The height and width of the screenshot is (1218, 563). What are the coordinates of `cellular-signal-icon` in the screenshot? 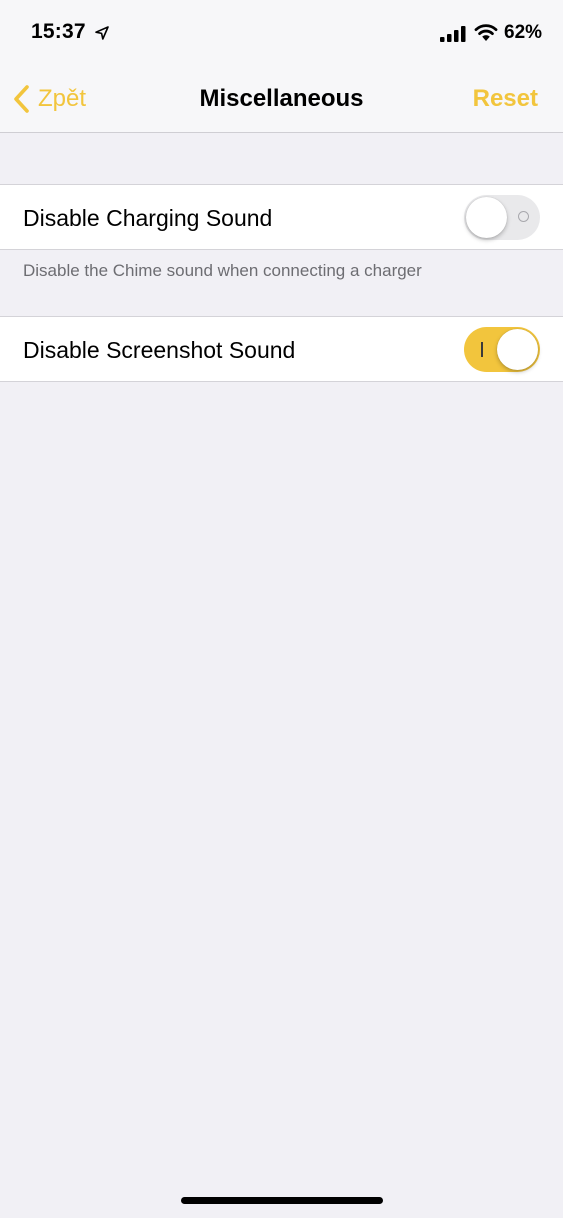 It's located at (453, 34).